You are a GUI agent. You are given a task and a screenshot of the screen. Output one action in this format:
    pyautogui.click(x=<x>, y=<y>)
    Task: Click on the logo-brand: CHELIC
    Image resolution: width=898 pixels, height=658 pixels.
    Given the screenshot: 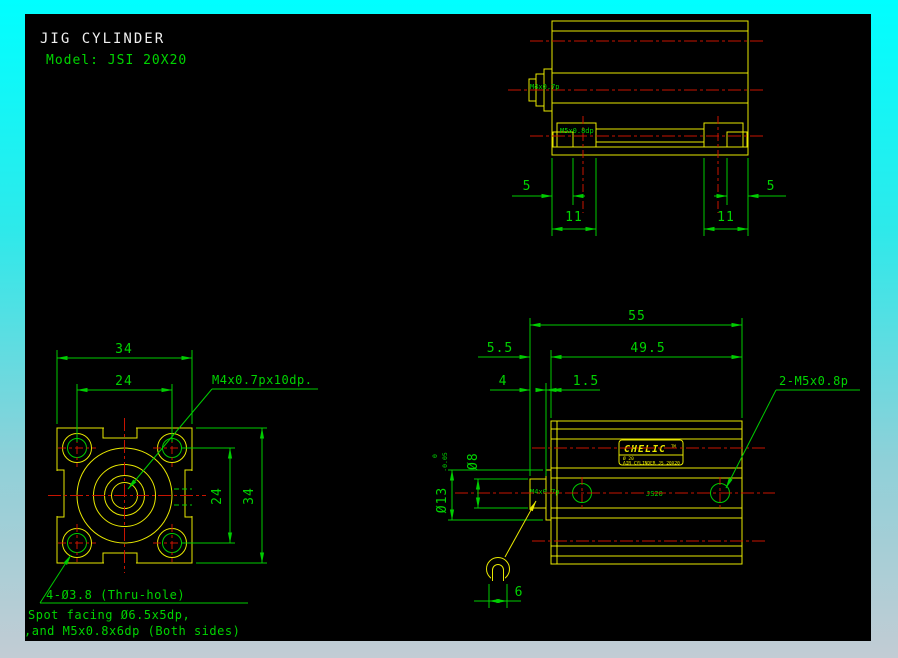 What is the action you would take?
    pyautogui.click(x=645, y=449)
    